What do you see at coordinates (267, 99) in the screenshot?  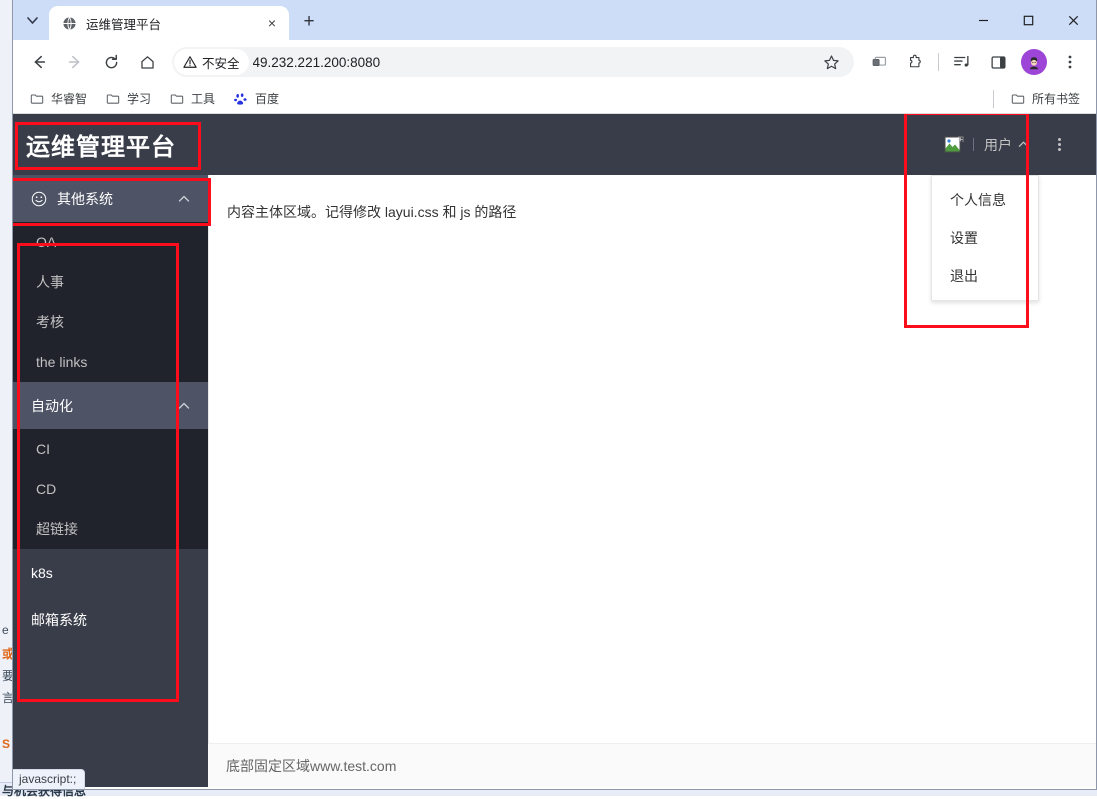 I see `bookmark-label: 百度` at bounding box center [267, 99].